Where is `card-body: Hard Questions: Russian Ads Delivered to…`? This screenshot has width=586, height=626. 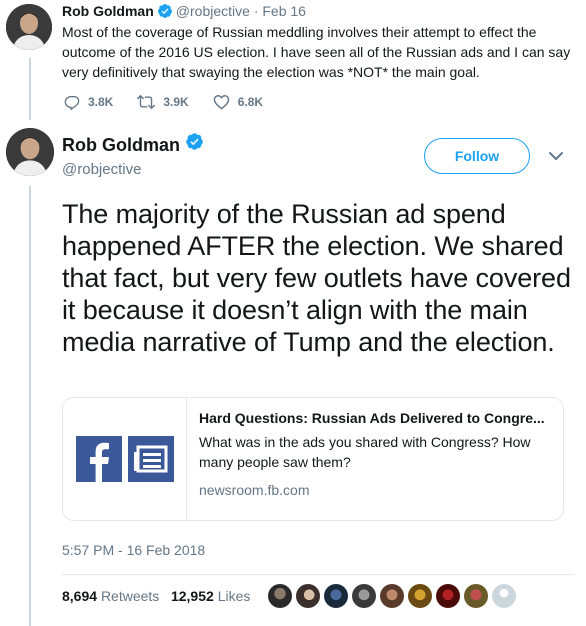
card-body: Hard Questions: Russian Ads Delivered to… is located at coordinates (376, 454).